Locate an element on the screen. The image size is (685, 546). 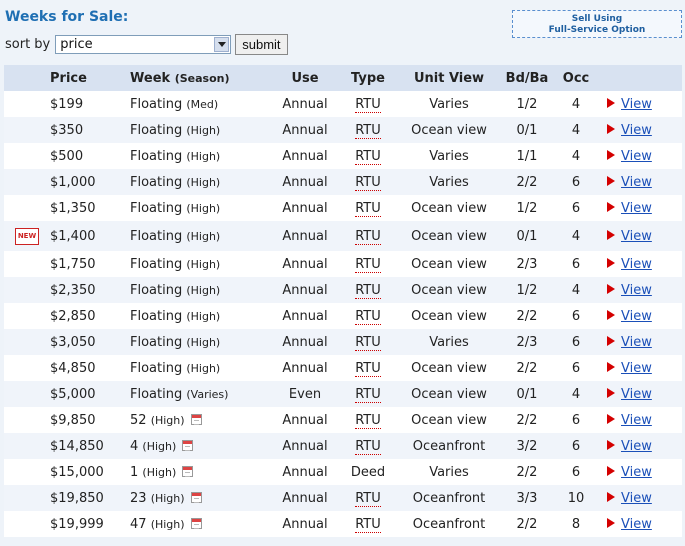
row-price: $350 is located at coordinates (67, 130).